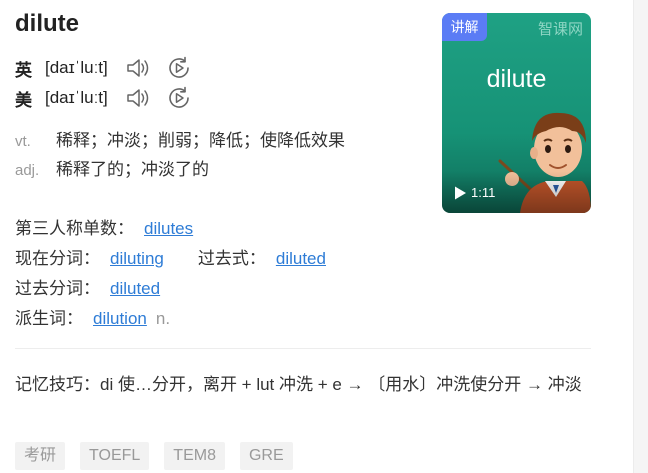 The height and width of the screenshot is (473, 648). What do you see at coordinates (120, 319) in the screenshot?
I see `form-link-dilution: dilution` at bounding box center [120, 319].